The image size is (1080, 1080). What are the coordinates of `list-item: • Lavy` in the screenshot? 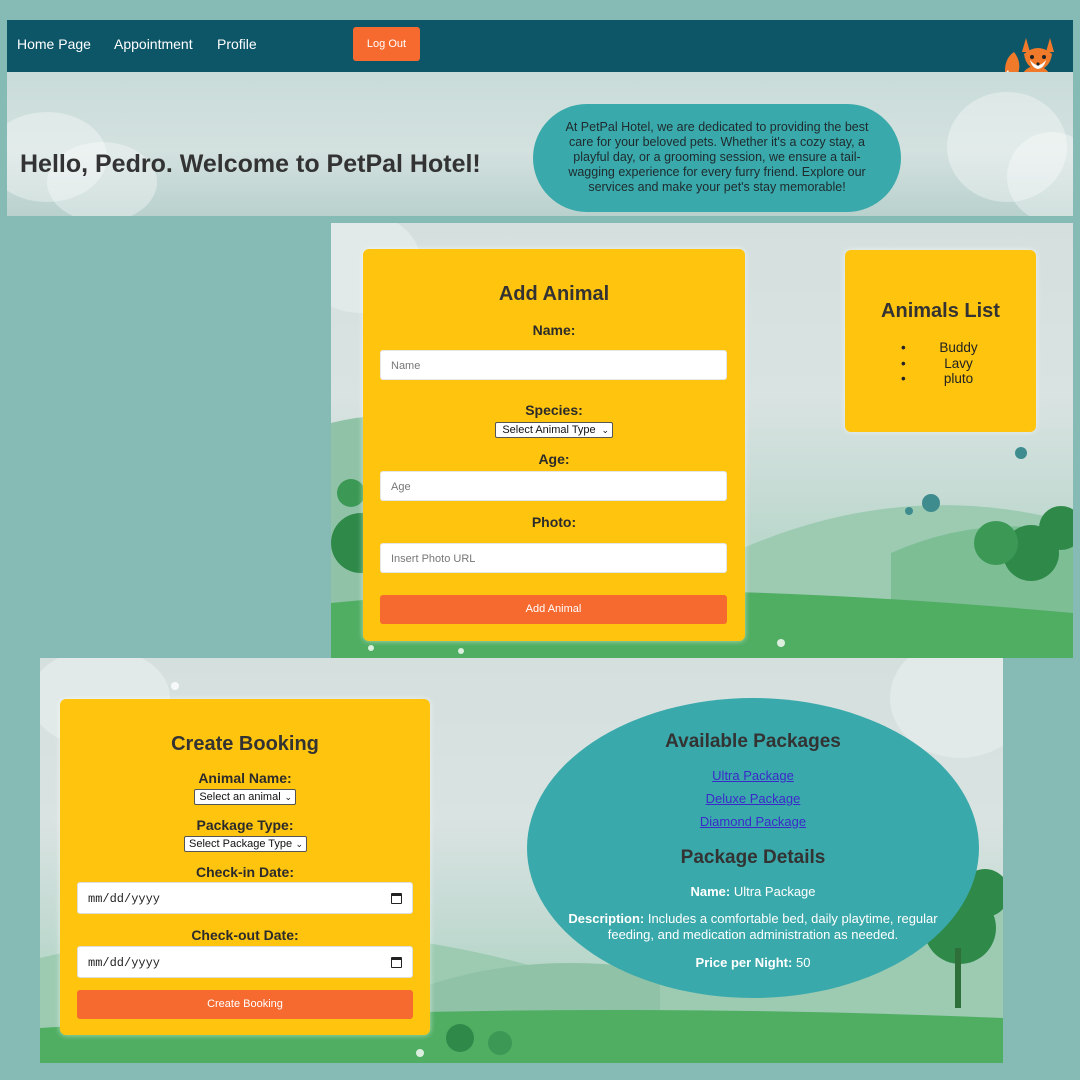 It's located at (940, 364).